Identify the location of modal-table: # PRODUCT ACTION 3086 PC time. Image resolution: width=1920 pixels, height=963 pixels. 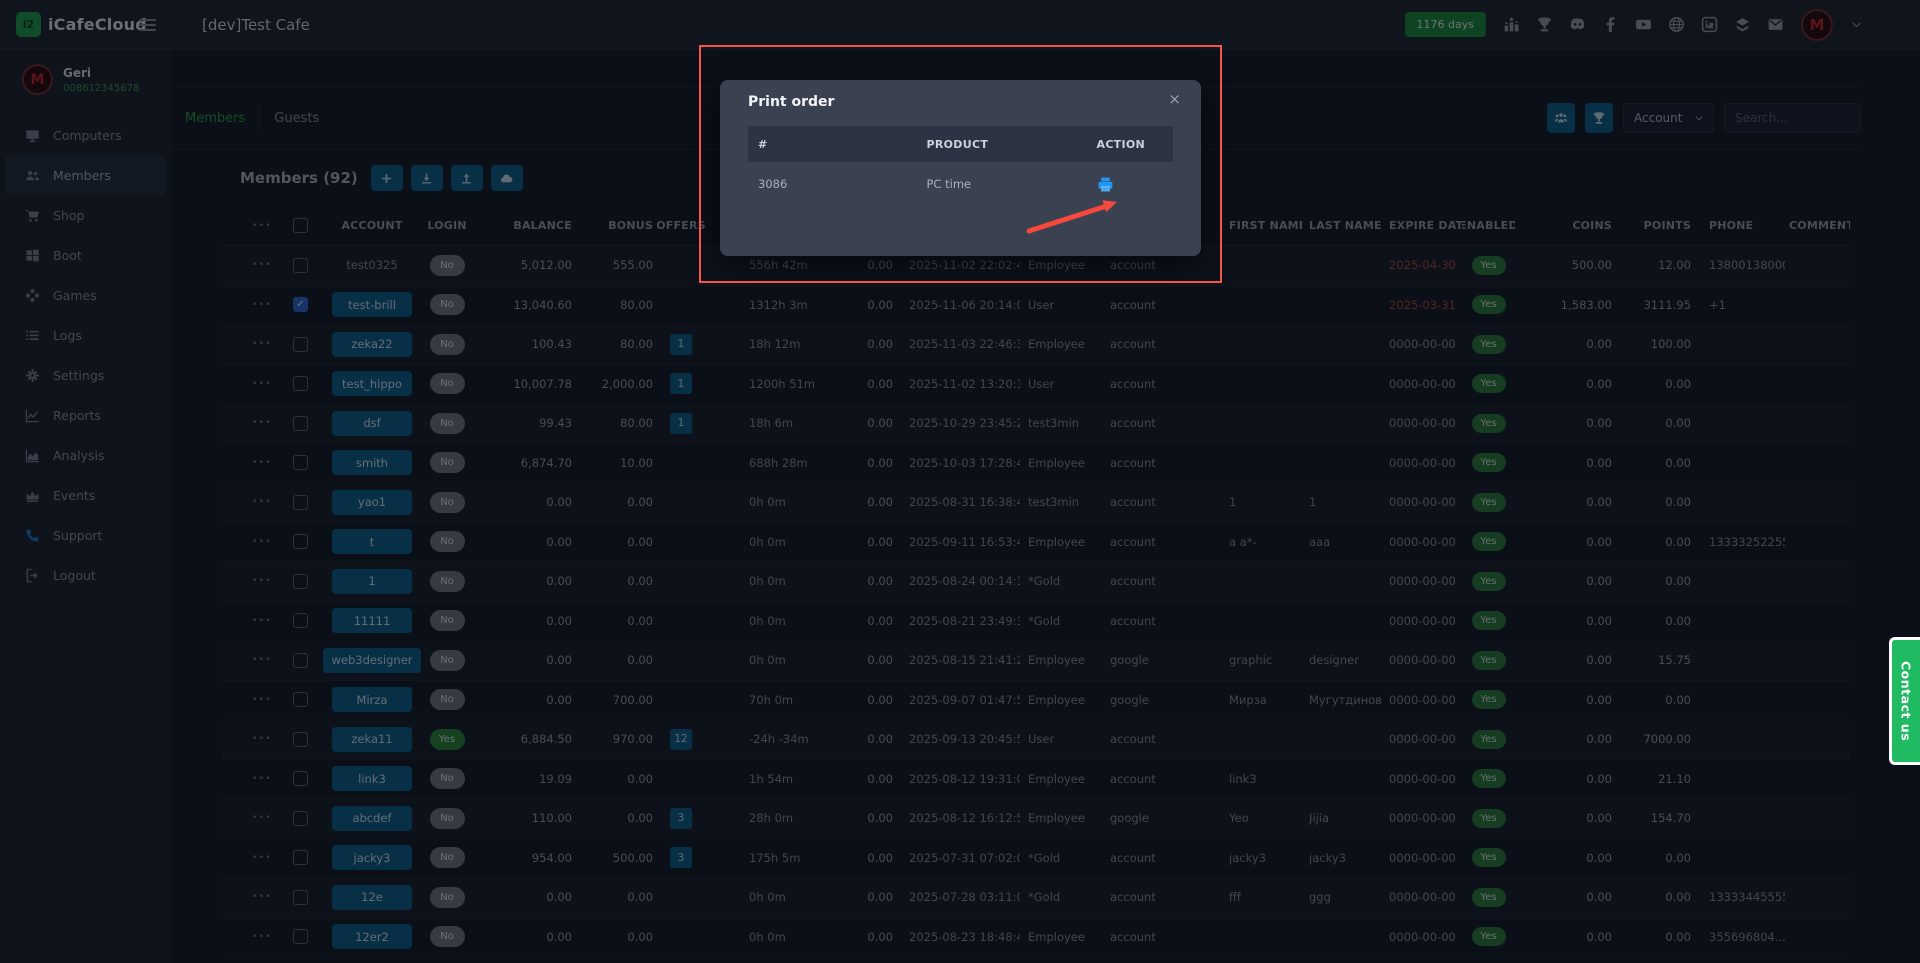
(960, 166).